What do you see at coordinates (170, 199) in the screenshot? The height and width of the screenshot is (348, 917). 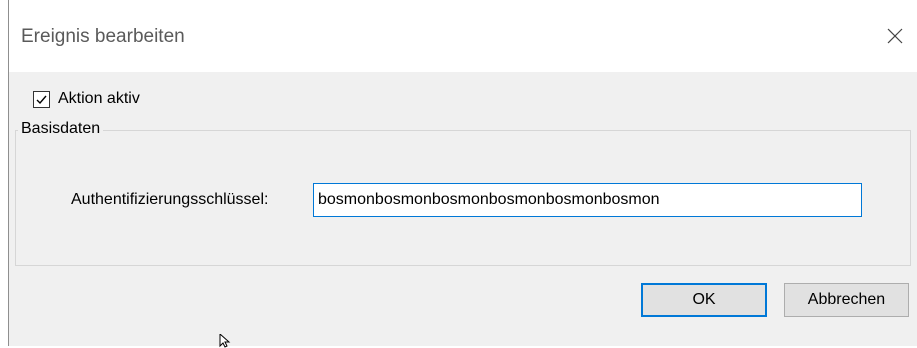 I see `auth-key-label: Authentifizierungsschlüssel:` at bounding box center [170, 199].